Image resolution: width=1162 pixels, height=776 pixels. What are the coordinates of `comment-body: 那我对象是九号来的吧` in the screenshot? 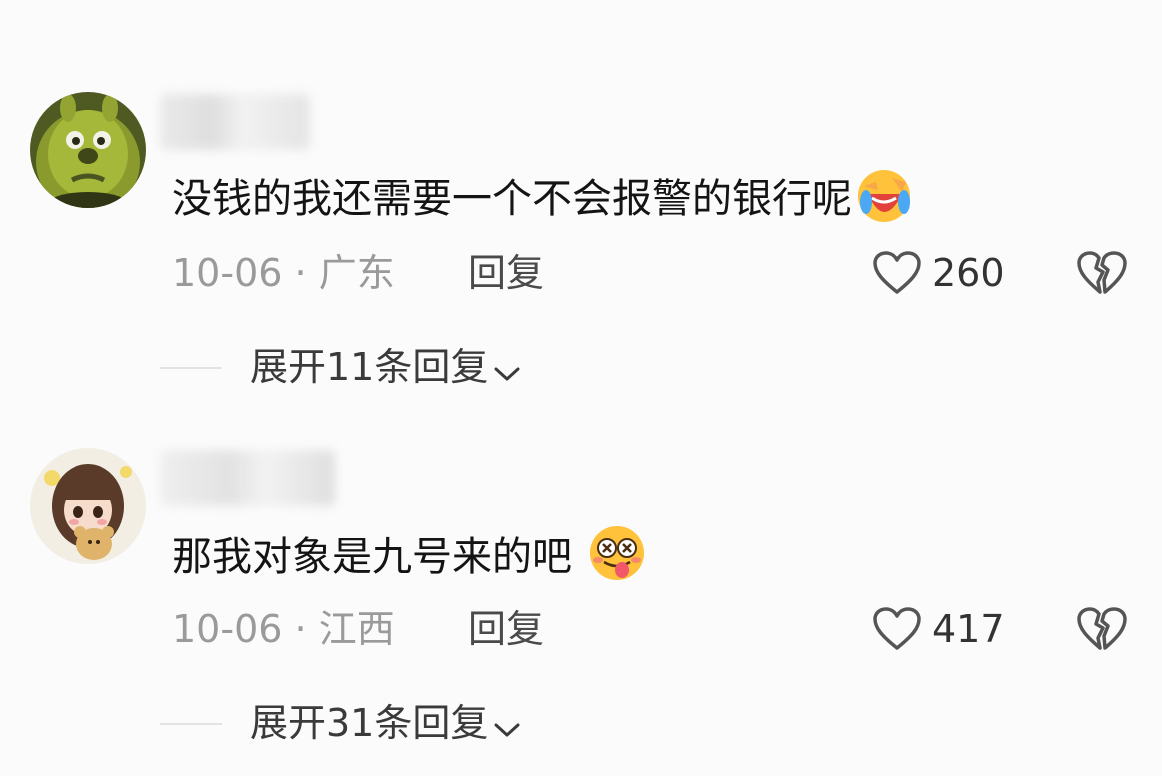 It's located at (372, 557).